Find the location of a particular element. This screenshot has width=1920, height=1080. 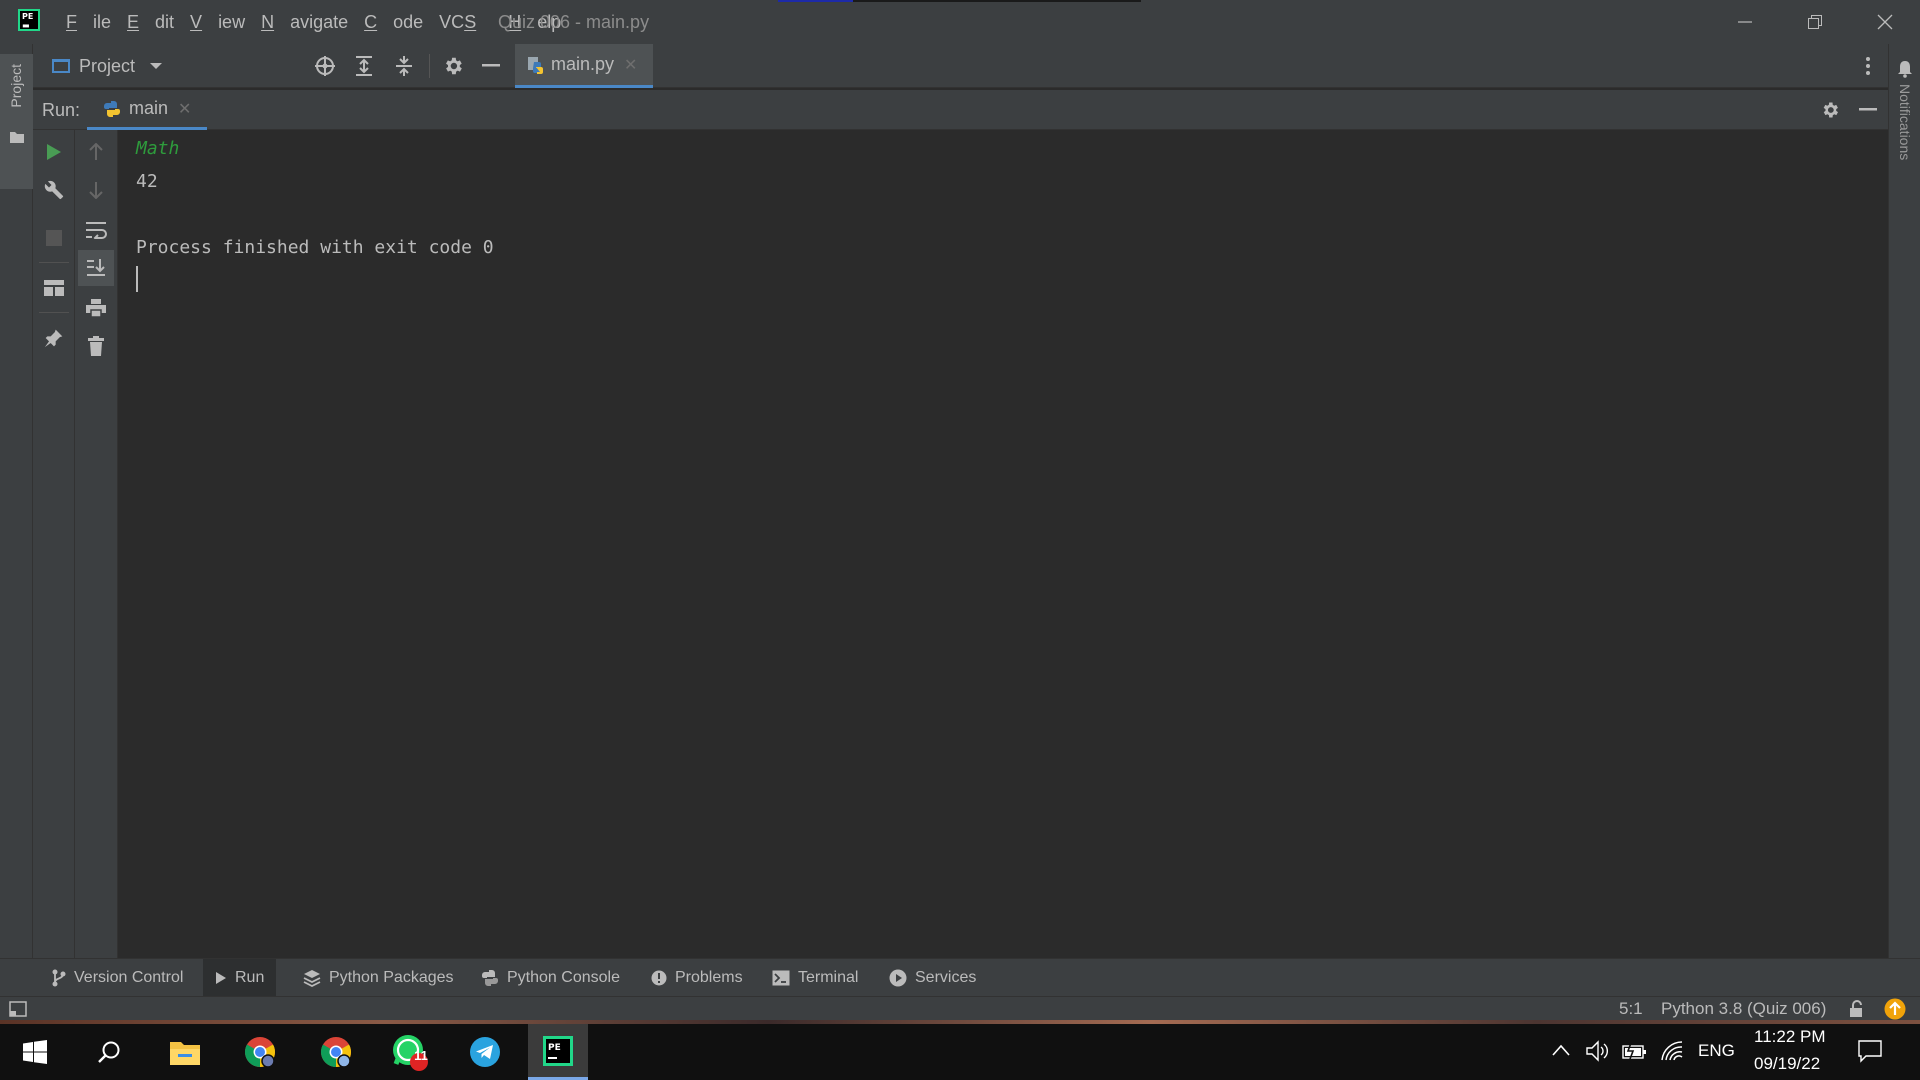

restore-window-button is located at coordinates (1815, 22).